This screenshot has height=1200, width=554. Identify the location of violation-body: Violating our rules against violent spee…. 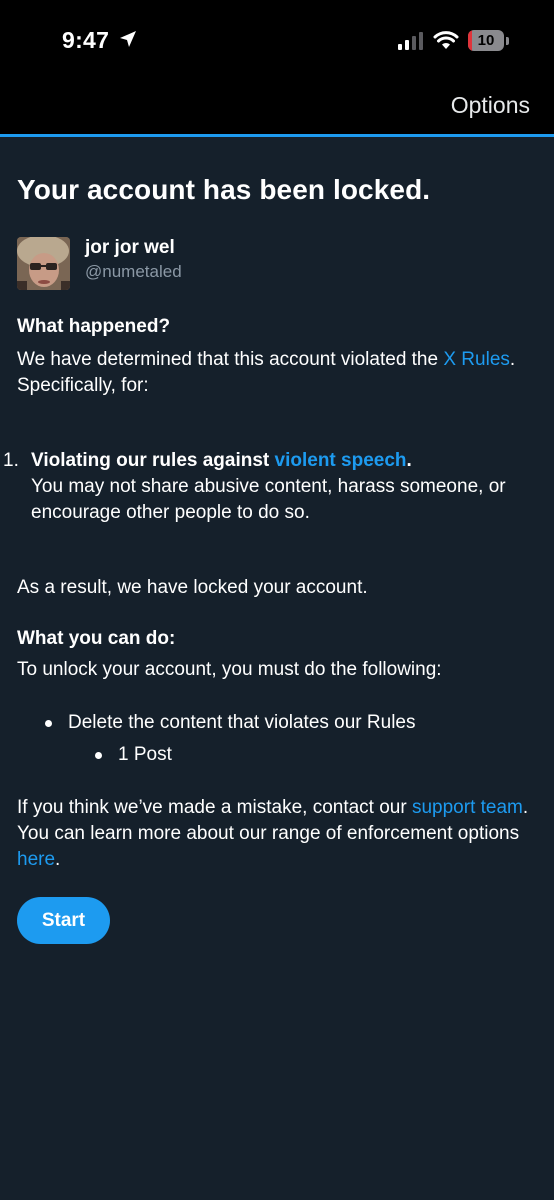
(281, 487).